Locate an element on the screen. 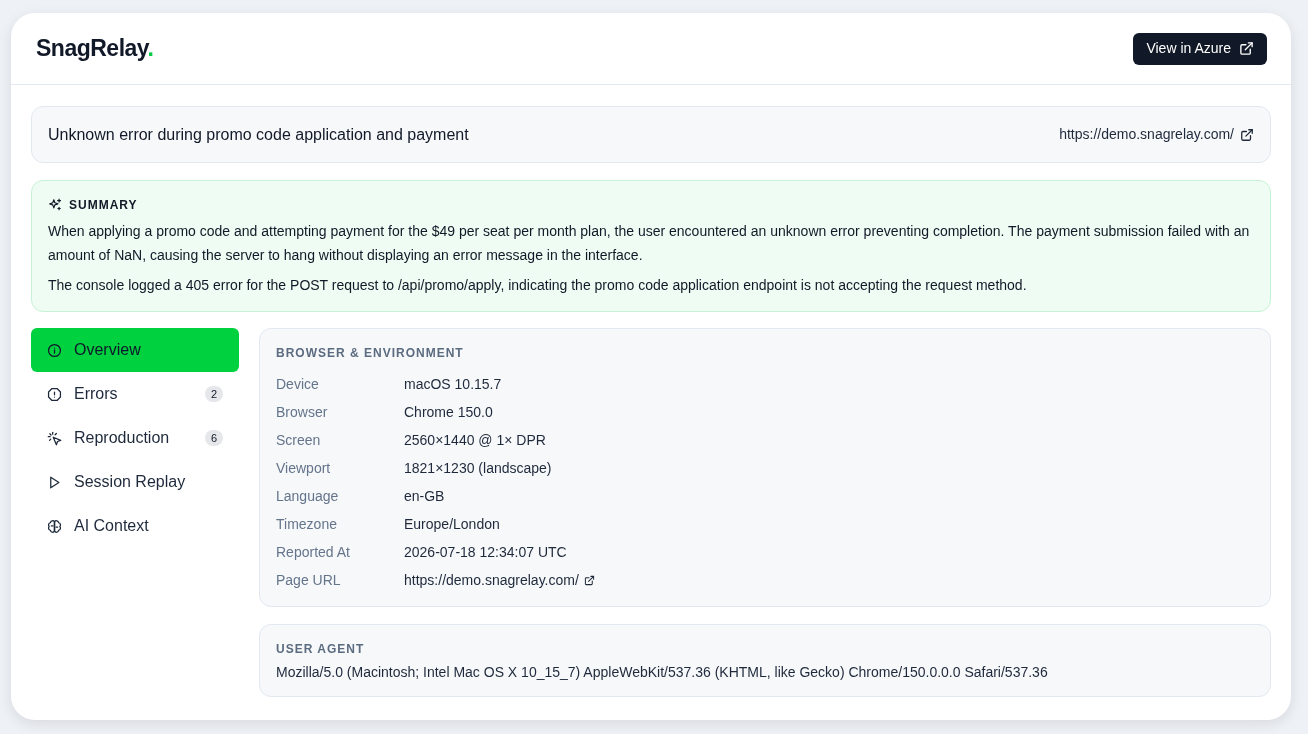  field-label: Browser is located at coordinates (302, 412).